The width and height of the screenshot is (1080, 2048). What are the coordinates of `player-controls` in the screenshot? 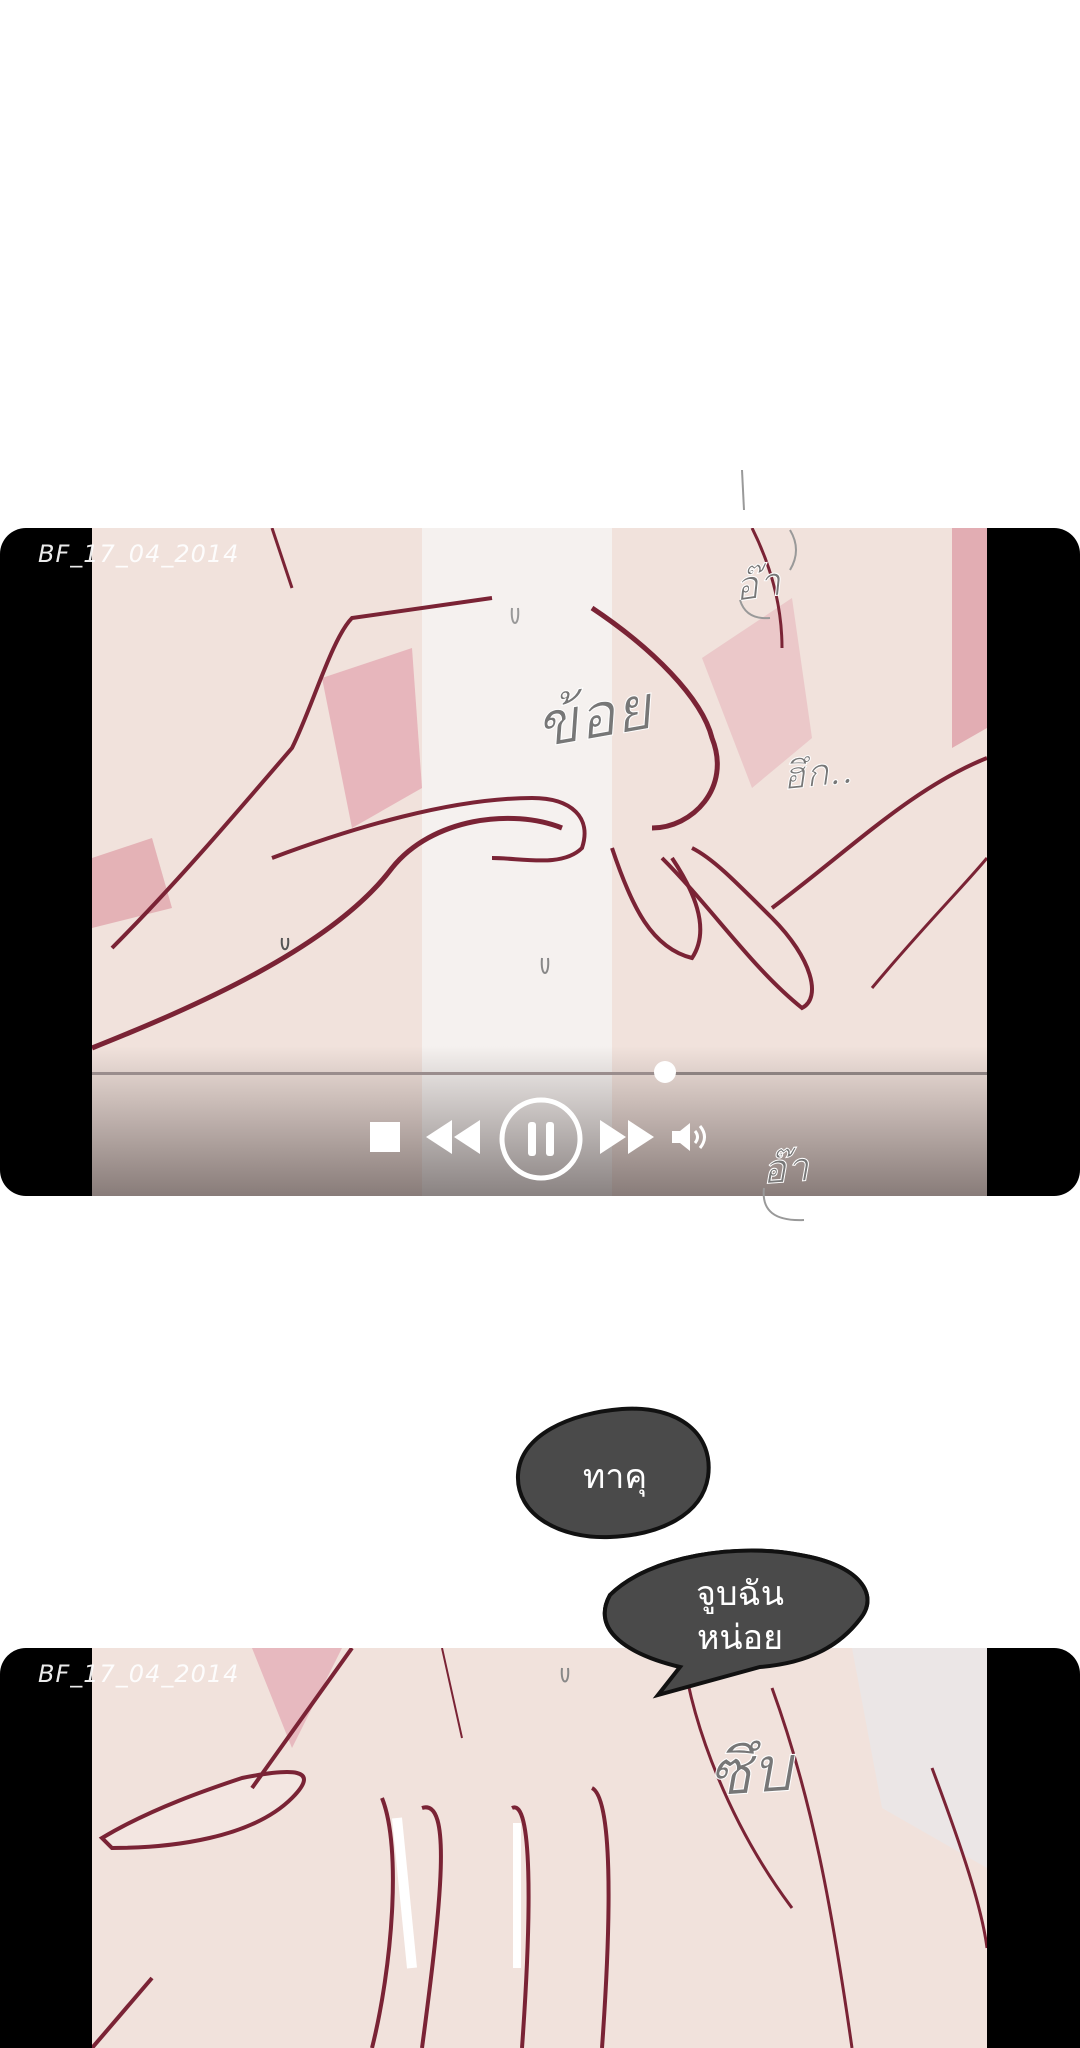 It's located at (540, 1145).